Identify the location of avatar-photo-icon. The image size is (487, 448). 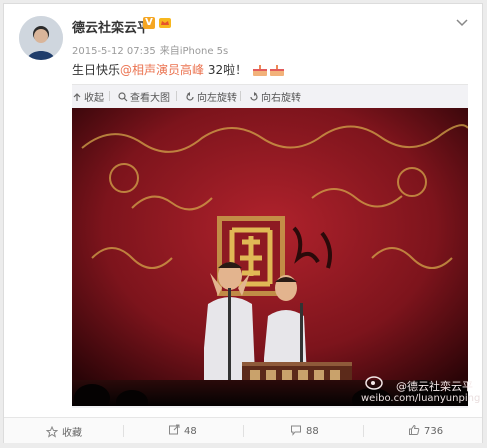
(41, 38).